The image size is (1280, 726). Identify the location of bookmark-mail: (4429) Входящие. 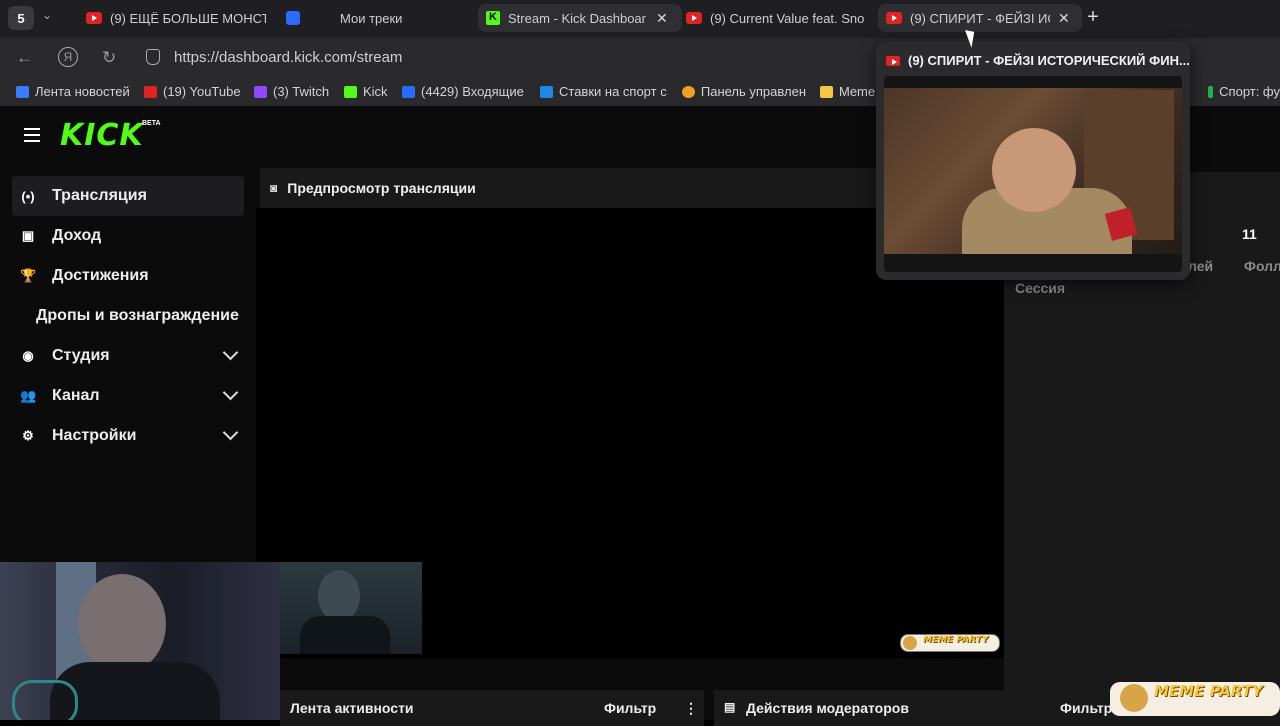
(463, 91).